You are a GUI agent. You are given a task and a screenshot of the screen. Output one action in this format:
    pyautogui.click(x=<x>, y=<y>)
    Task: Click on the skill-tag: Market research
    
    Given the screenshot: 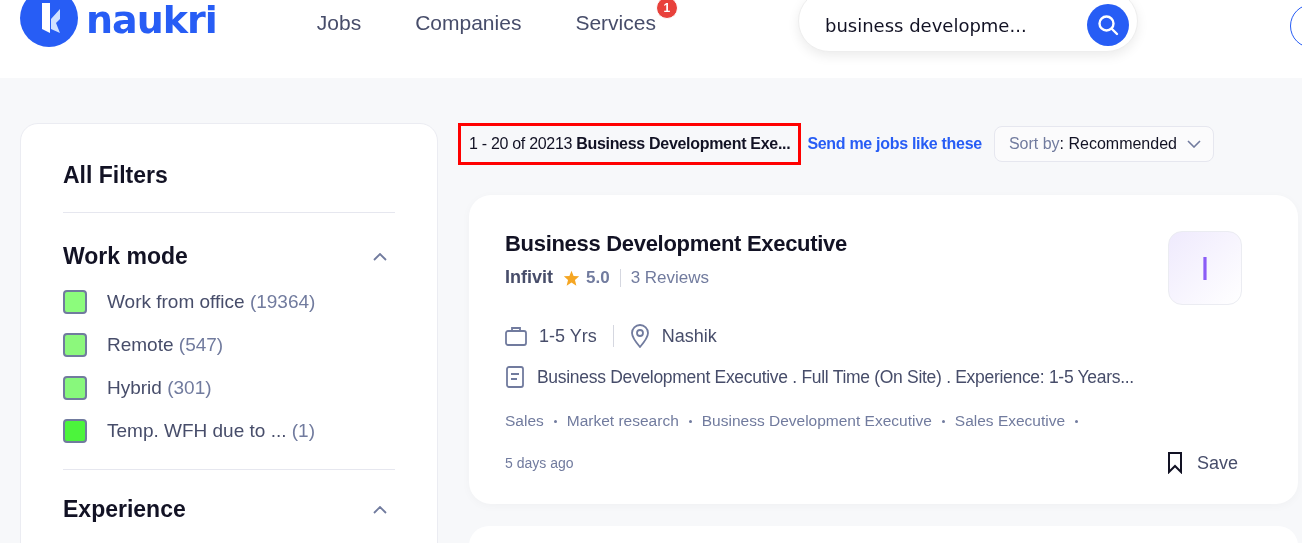 What is the action you would take?
    pyautogui.click(x=622, y=421)
    